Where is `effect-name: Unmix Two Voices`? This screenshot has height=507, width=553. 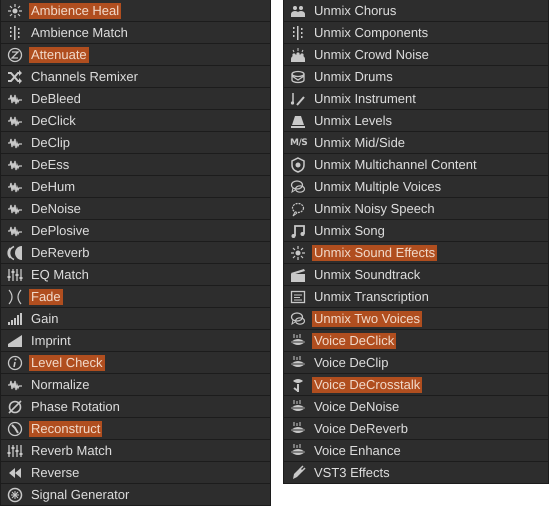
effect-name: Unmix Two Voices is located at coordinates (367, 318).